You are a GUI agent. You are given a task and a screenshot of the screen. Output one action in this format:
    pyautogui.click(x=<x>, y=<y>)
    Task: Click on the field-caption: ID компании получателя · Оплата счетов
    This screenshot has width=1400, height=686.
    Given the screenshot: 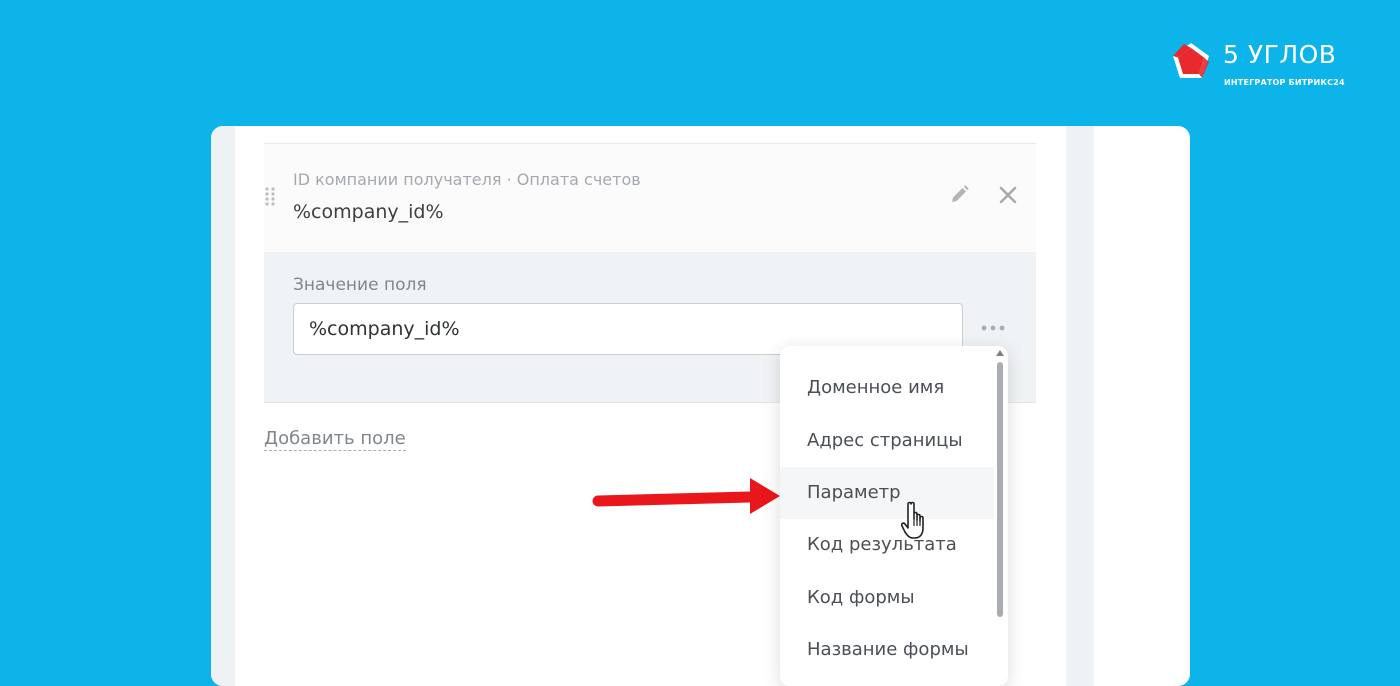 What is the action you would take?
    pyautogui.click(x=467, y=179)
    